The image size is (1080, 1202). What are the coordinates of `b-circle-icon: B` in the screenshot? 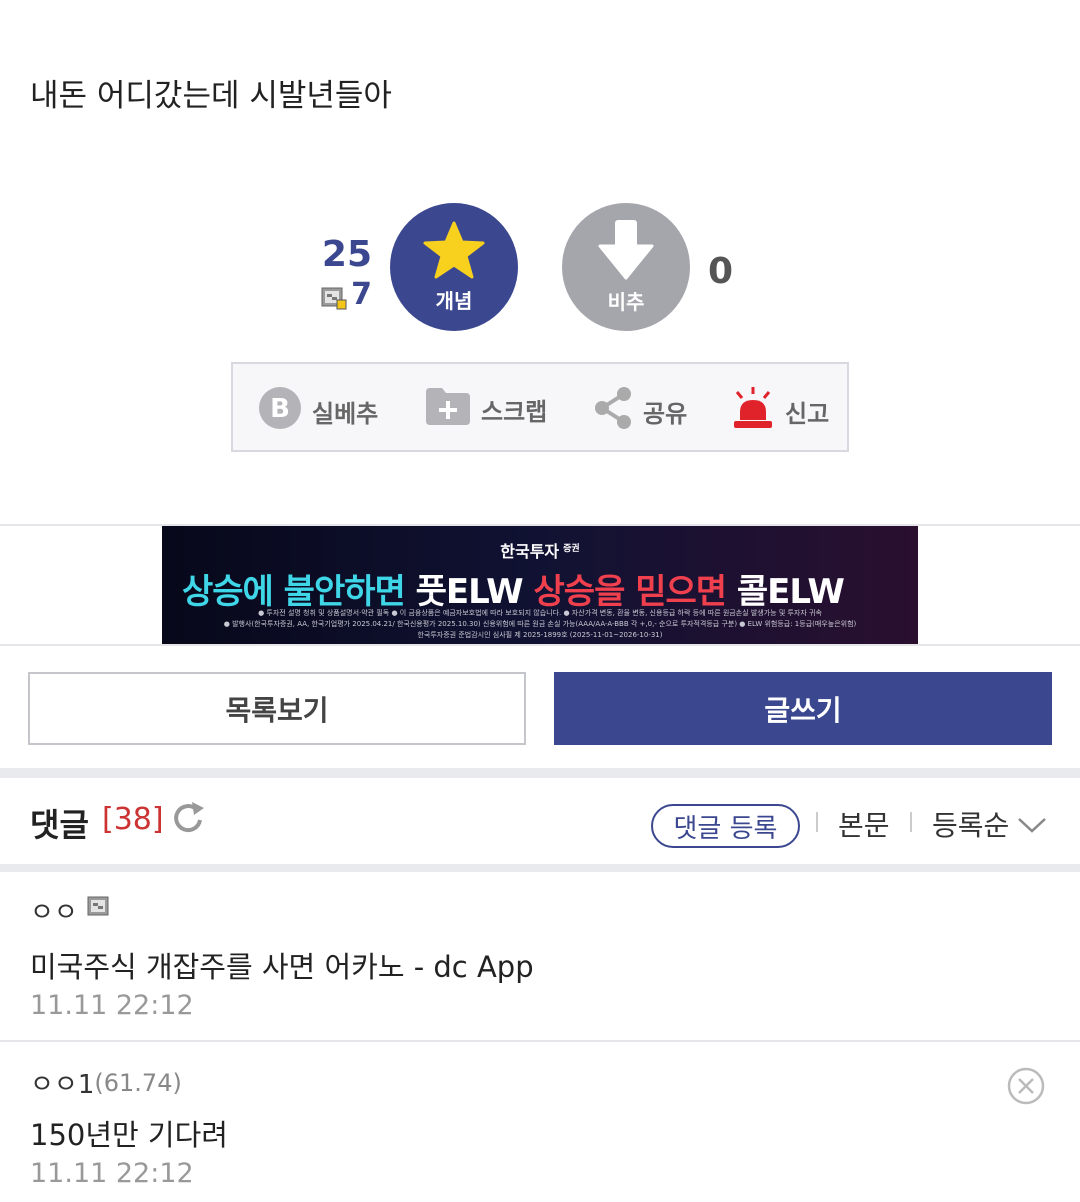 It's located at (280, 411).